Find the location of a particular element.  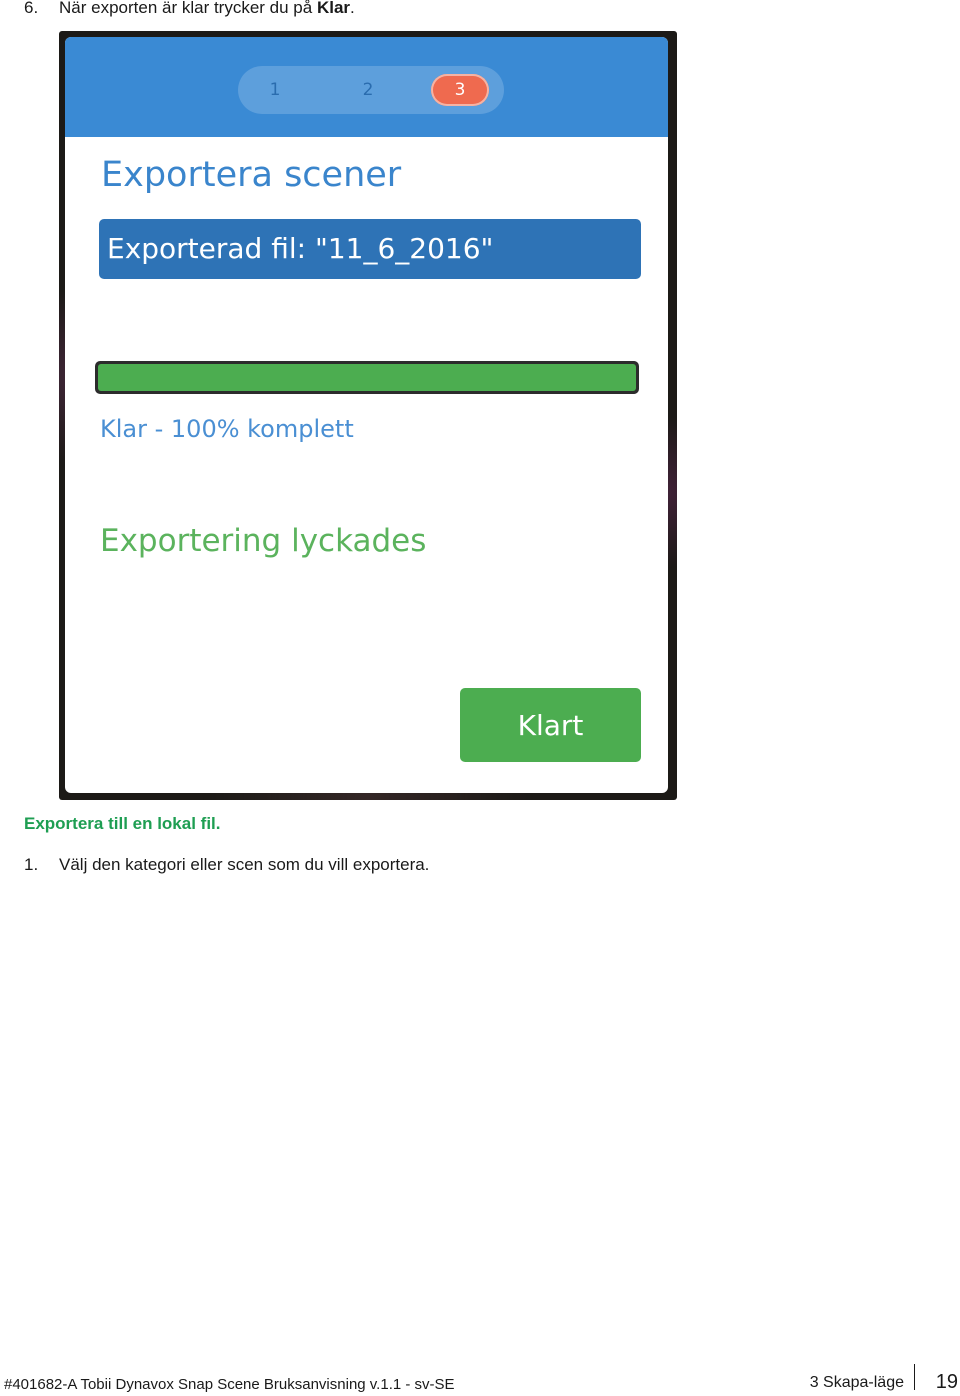

step-period: . is located at coordinates (352, 8).